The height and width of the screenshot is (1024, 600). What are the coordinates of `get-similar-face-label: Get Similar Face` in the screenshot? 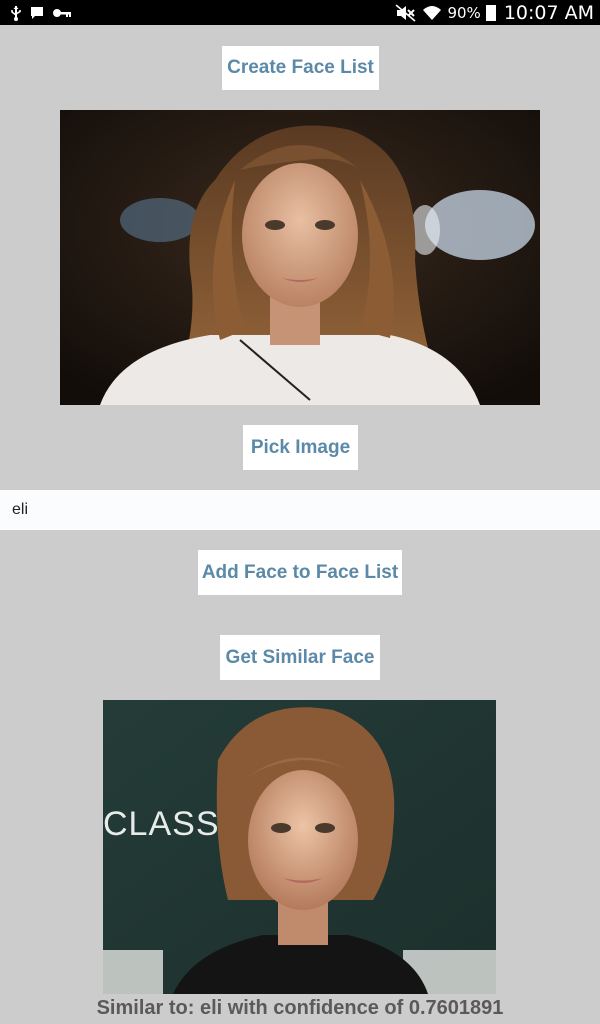 It's located at (300, 657).